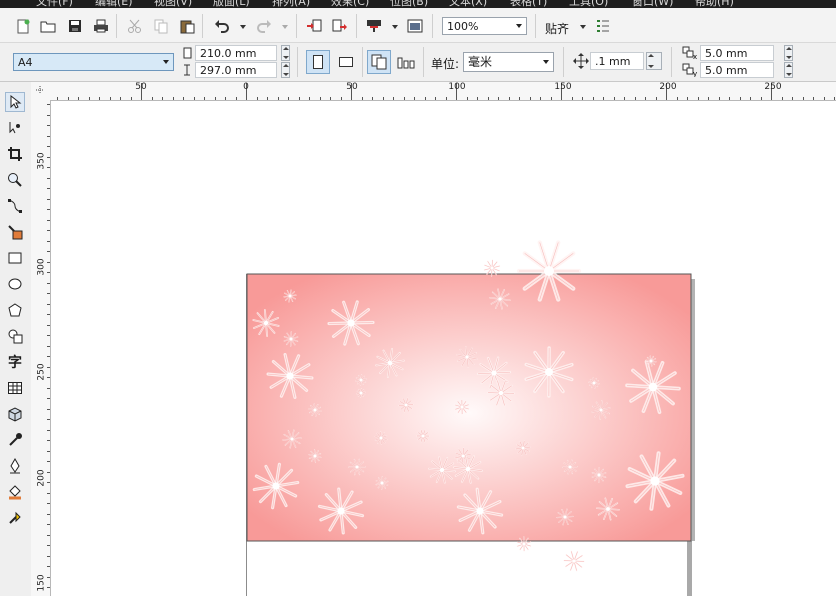  What do you see at coordinates (114, 4) in the screenshot?
I see `menu-edit: 编辑(E)` at bounding box center [114, 4].